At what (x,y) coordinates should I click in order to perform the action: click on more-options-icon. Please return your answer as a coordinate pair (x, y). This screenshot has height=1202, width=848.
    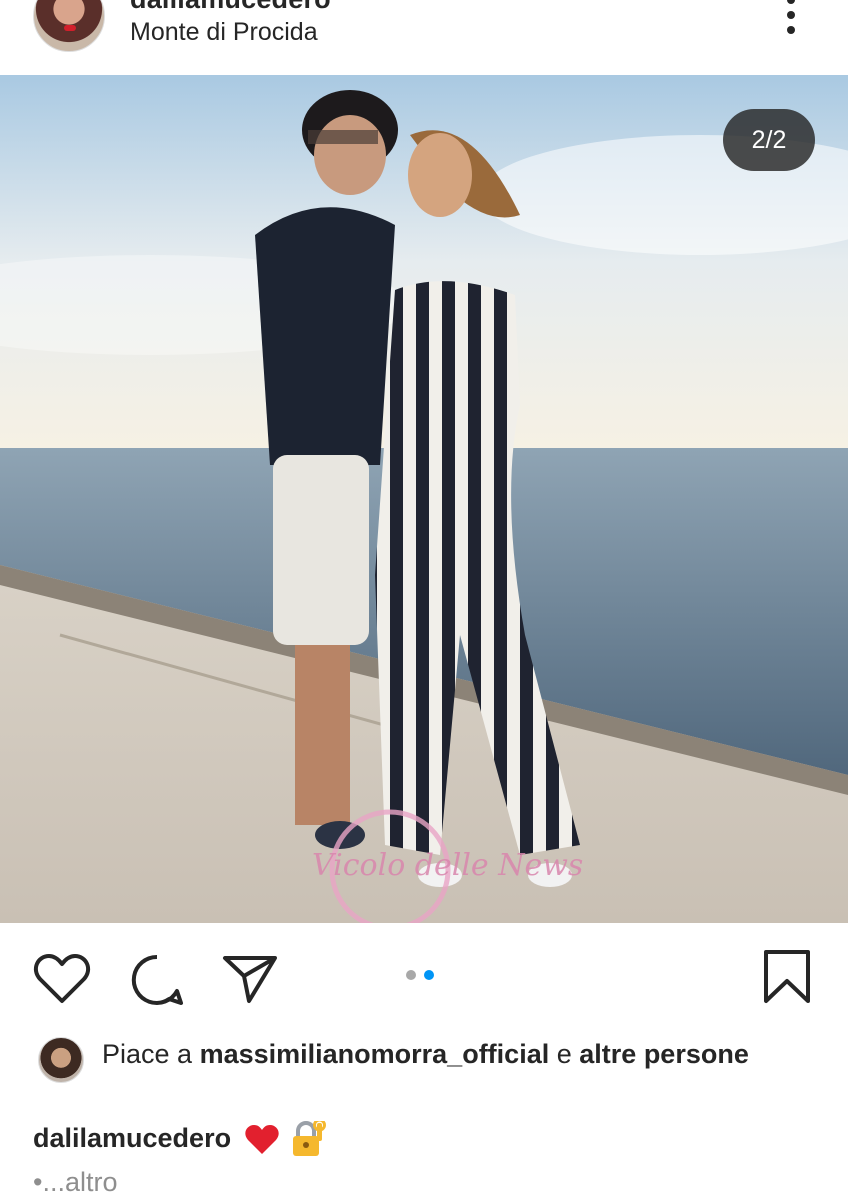
    Looking at the image, I should click on (791, 18).